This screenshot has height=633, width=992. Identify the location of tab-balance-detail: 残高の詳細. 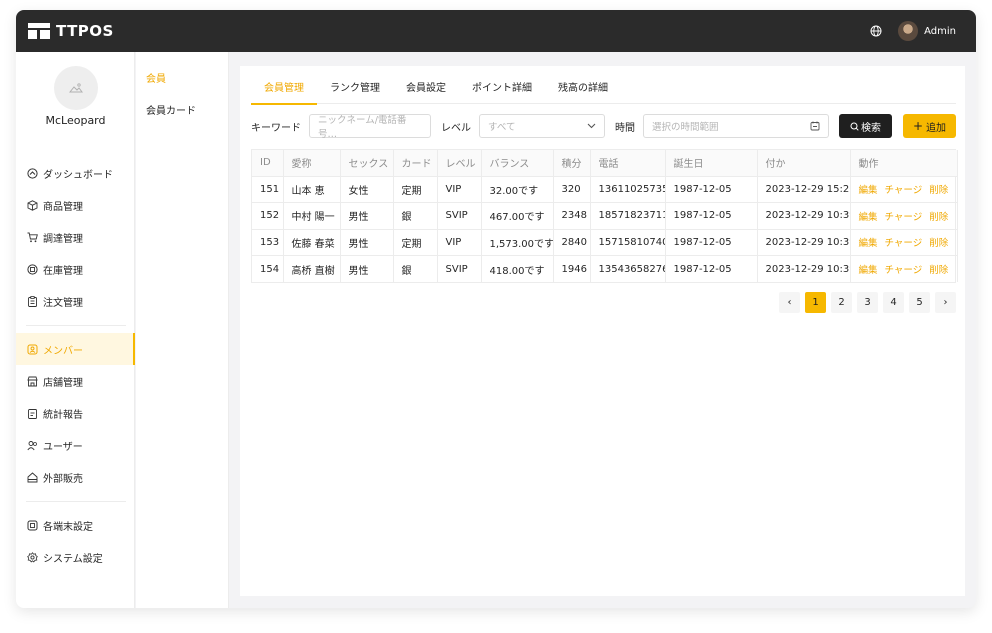
(583, 92).